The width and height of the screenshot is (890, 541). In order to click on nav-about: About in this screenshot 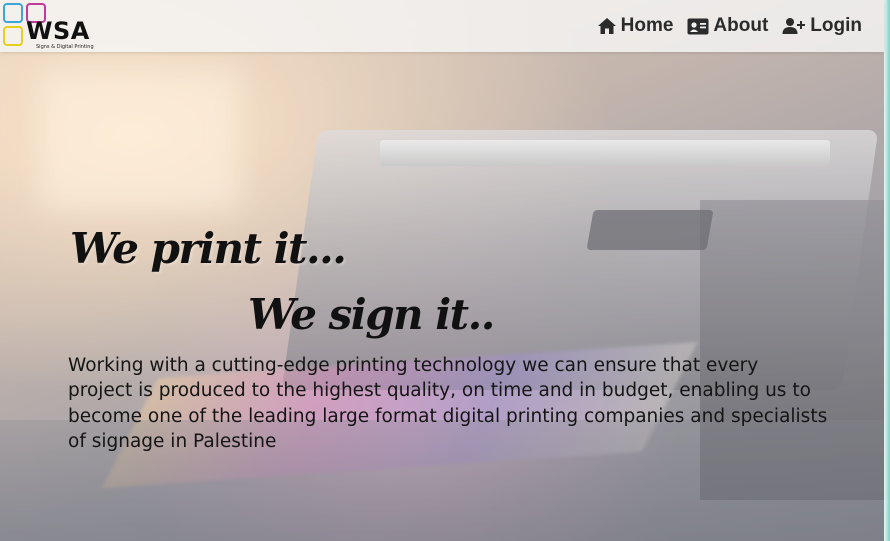, I will do `click(727, 26)`.